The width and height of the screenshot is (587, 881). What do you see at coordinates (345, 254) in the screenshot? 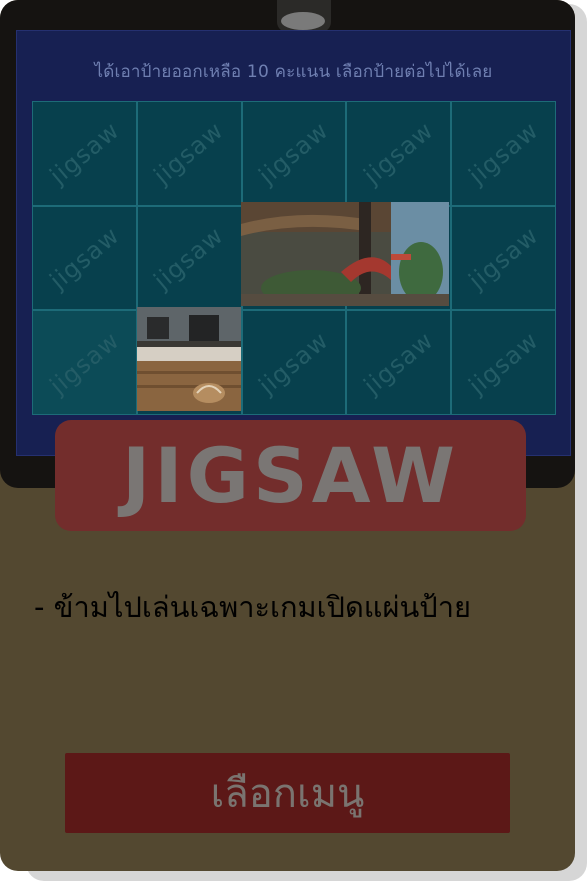
I see `revealed-photo-waterpark` at bounding box center [345, 254].